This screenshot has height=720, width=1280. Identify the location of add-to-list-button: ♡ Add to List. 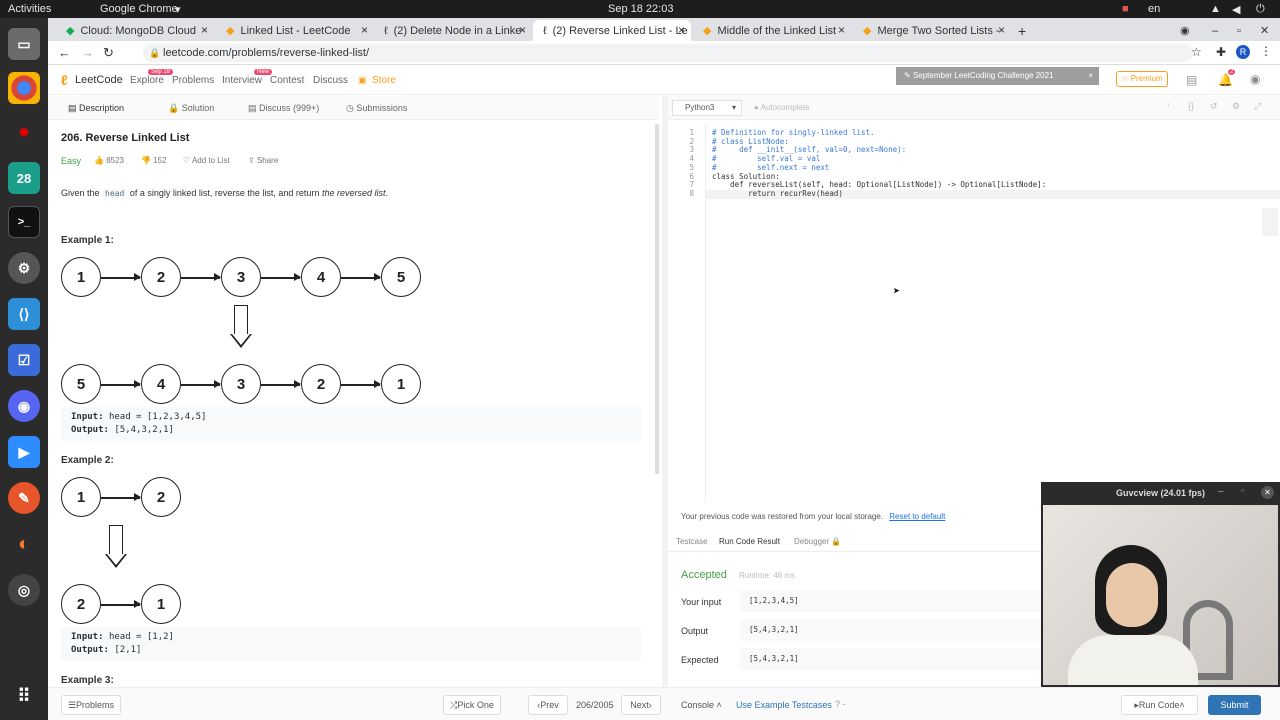
(206, 160).